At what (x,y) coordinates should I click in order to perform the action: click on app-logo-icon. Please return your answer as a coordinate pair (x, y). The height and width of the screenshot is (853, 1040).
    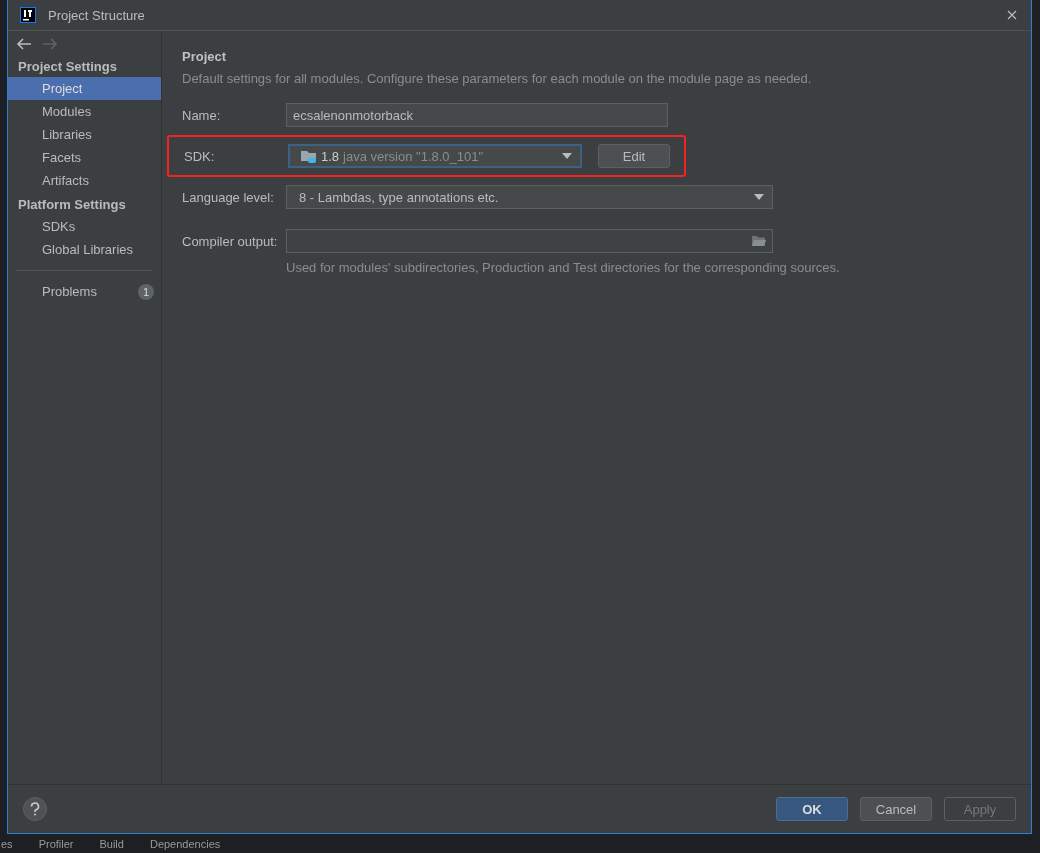
    Looking at the image, I should click on (28, 15).